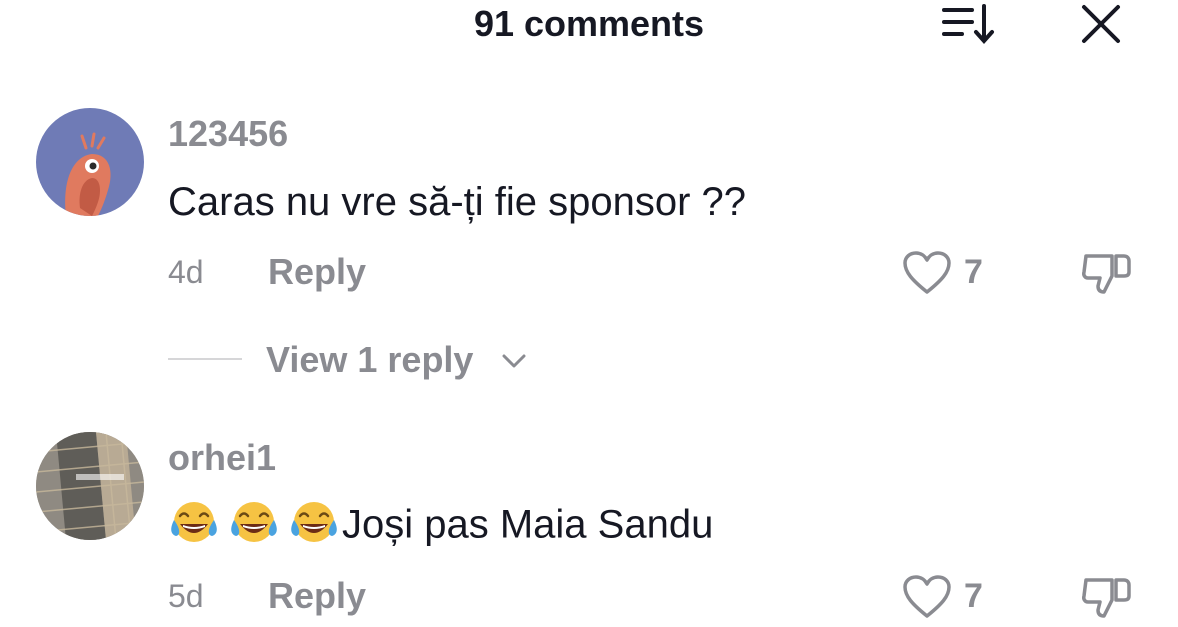 The height and width of the screenshot is (627, 1178). Describe the element at coordinates (457, 202) in the screenshot. I see `comment-text: Caras nu vre să-ți fie sponsor ??` at that location.